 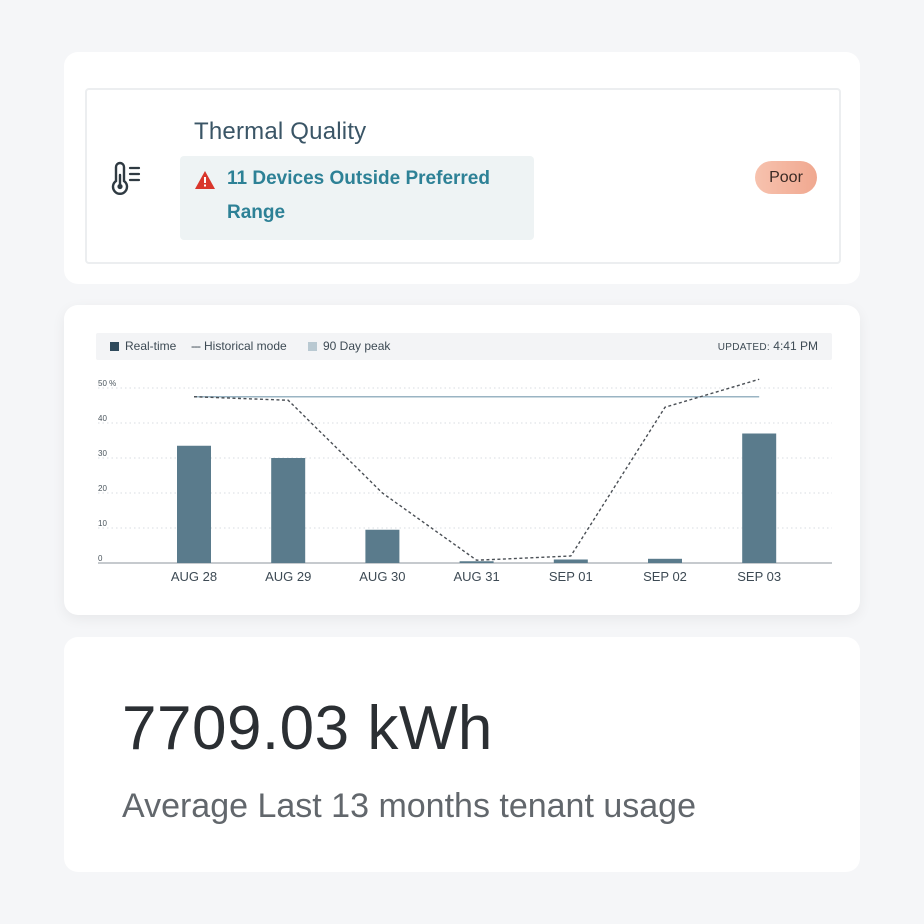 What do you see at coordinates (476, 576) in the screenshot?
I see `x-tick-label: AUG 31` at bounding box center [476, 576].